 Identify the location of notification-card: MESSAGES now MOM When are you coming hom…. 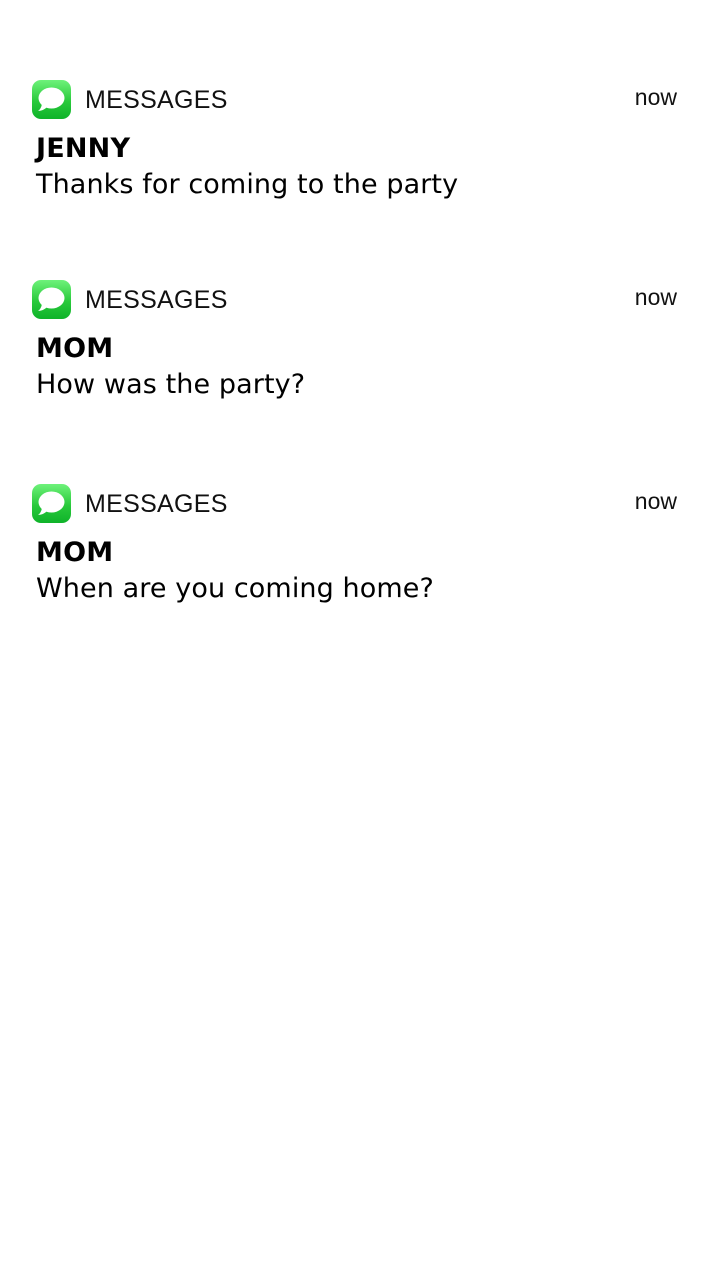
(360, 557).